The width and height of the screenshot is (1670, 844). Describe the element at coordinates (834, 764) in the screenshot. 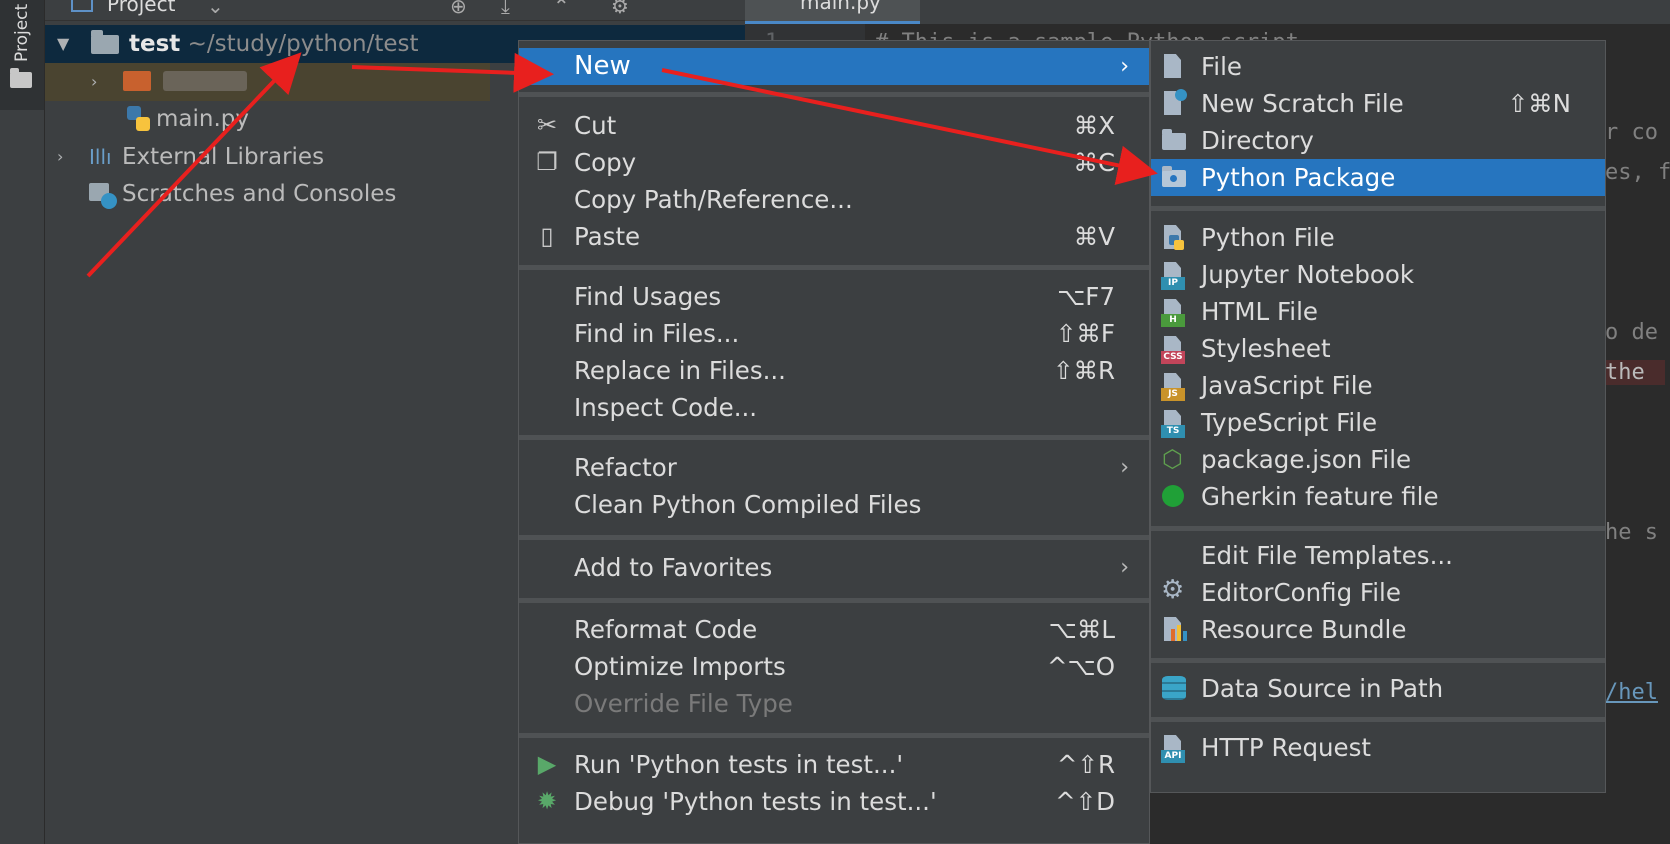

I see `menu-item-run-tests: ▶ Run 'Python tests in test...' ^⇧R` at that location.